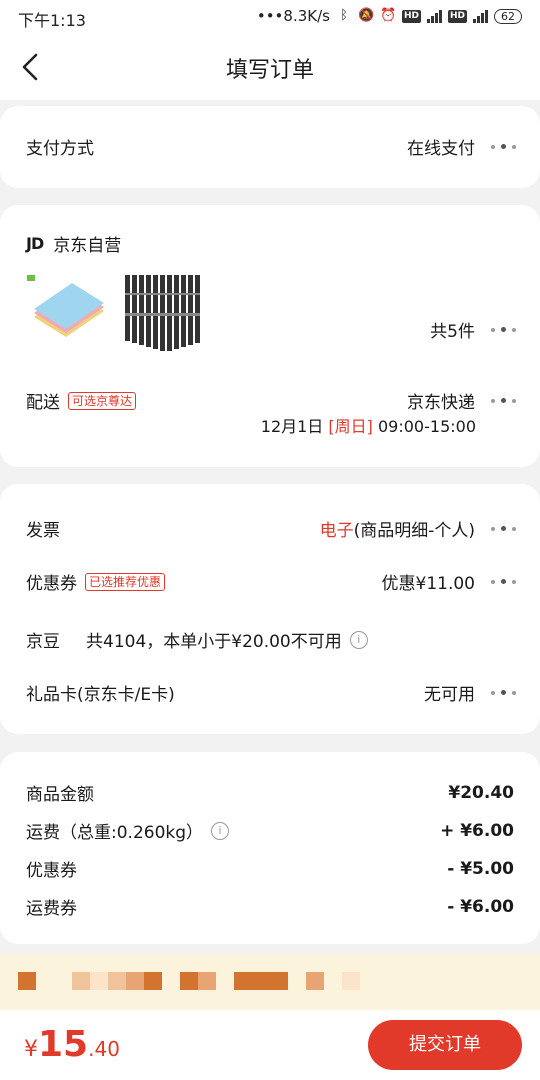  What do you see at coordinates (441, 149) in the screenshot?
I see `payment-value: 在线支付` at bounding box center [441, 149].